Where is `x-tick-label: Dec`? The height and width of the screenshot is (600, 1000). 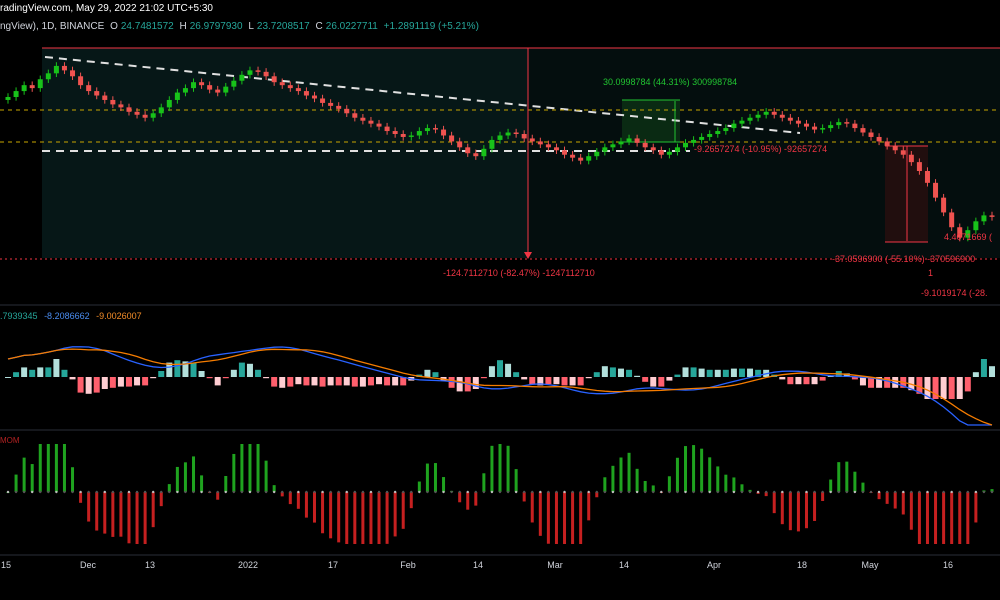 x-tick-label: Dec is located at coordinates (88, 565).